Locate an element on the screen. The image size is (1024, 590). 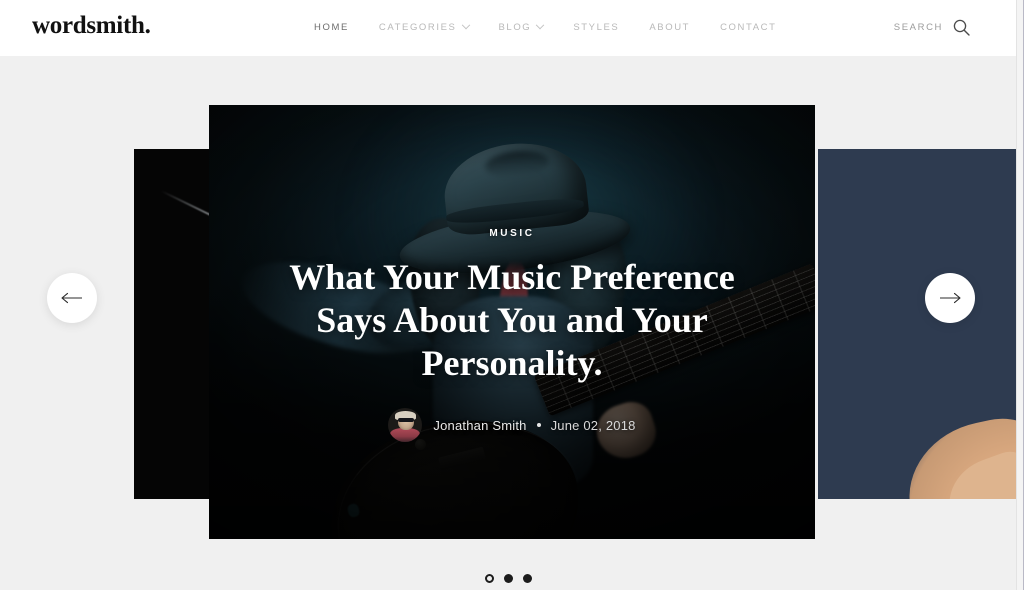
publish-date: June 02, 2018 is located at coordinates (593, 425).